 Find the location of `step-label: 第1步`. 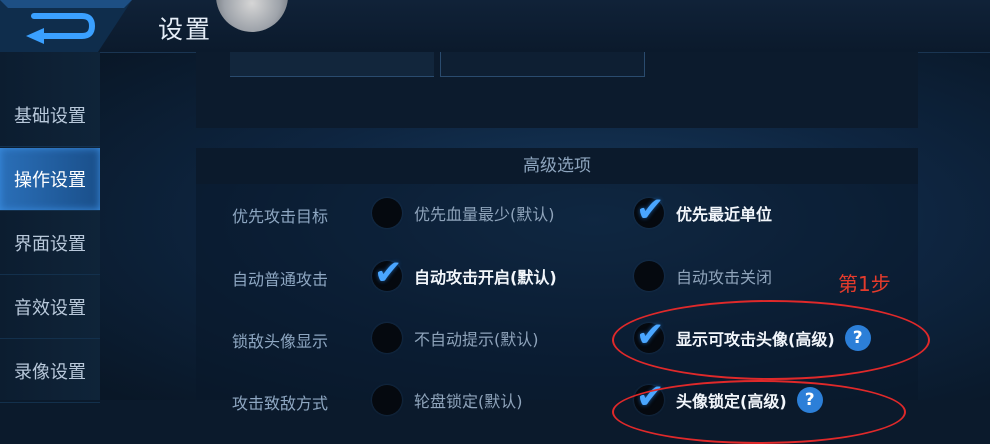

step-label: 第1步 is located at coordinates (864, 284).